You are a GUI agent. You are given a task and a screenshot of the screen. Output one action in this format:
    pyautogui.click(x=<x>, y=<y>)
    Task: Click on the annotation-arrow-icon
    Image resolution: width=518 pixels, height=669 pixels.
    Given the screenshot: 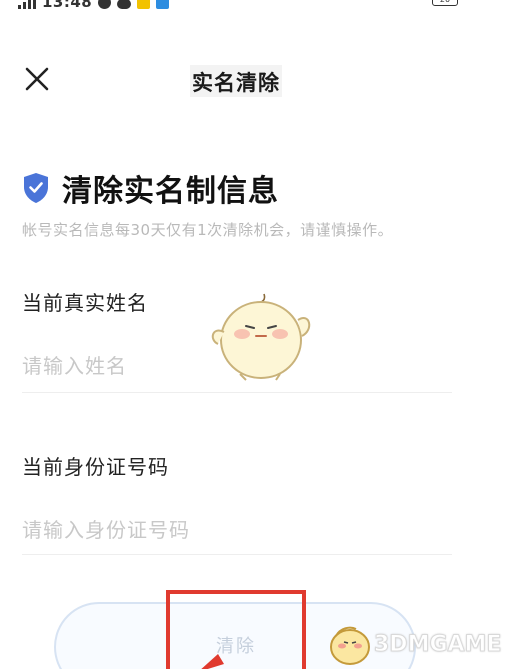 What is the action you would take?
    pyautogui.click(x=212, y=661)
    